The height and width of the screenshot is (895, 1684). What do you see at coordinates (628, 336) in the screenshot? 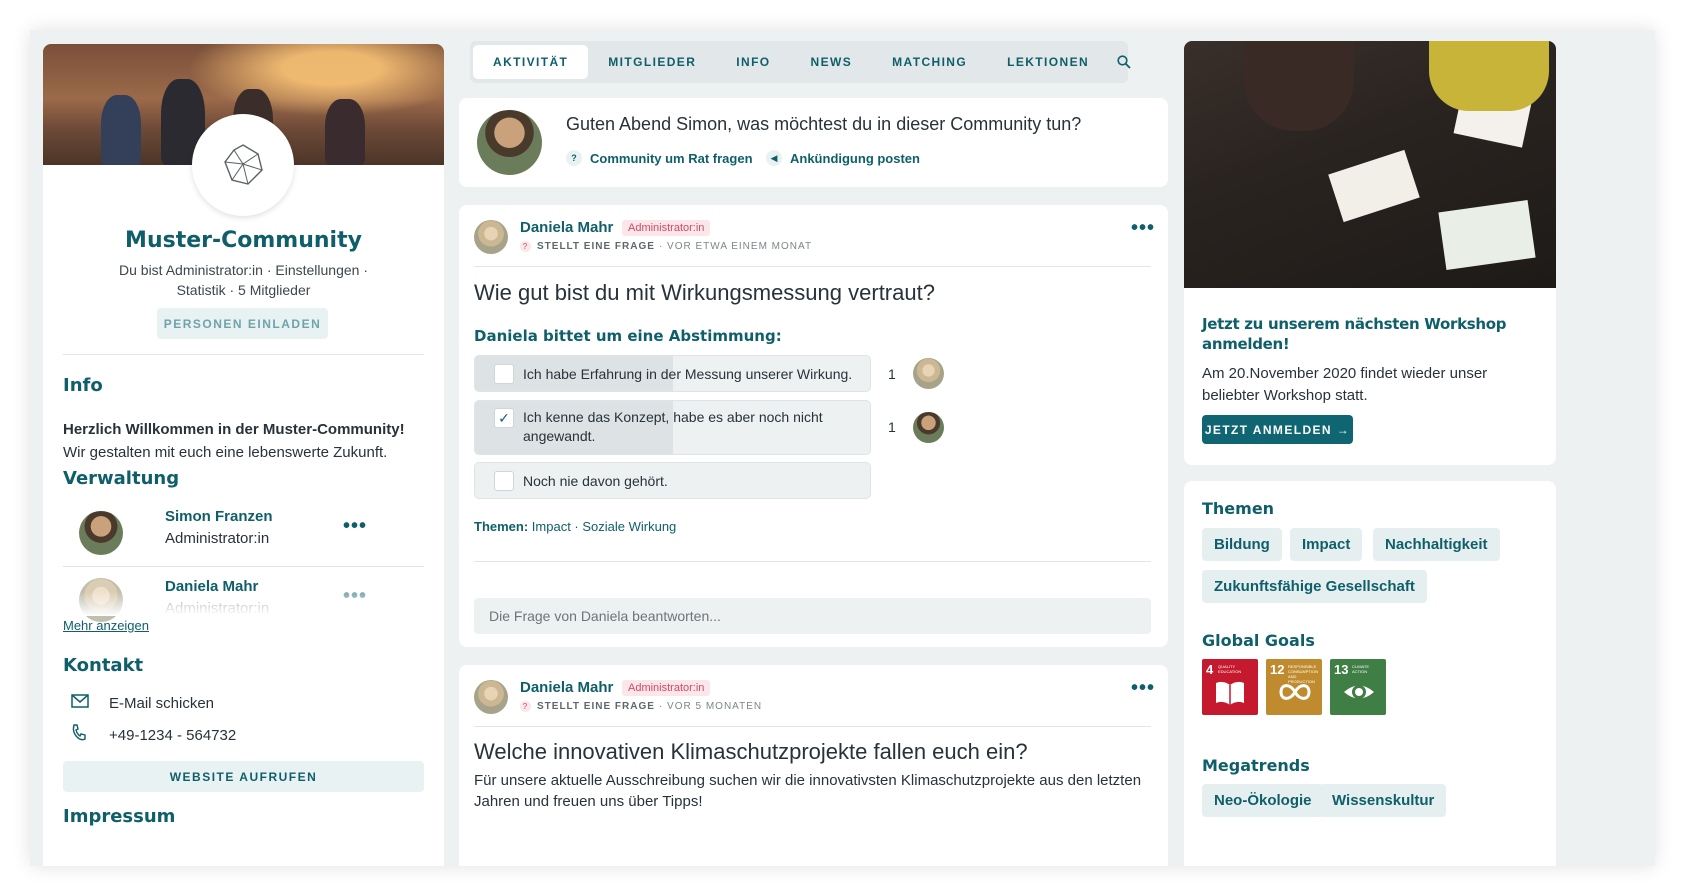
I see `poll-heading: Daniela bittet um eine Abstimmung:` at bounding box center [628, 336].